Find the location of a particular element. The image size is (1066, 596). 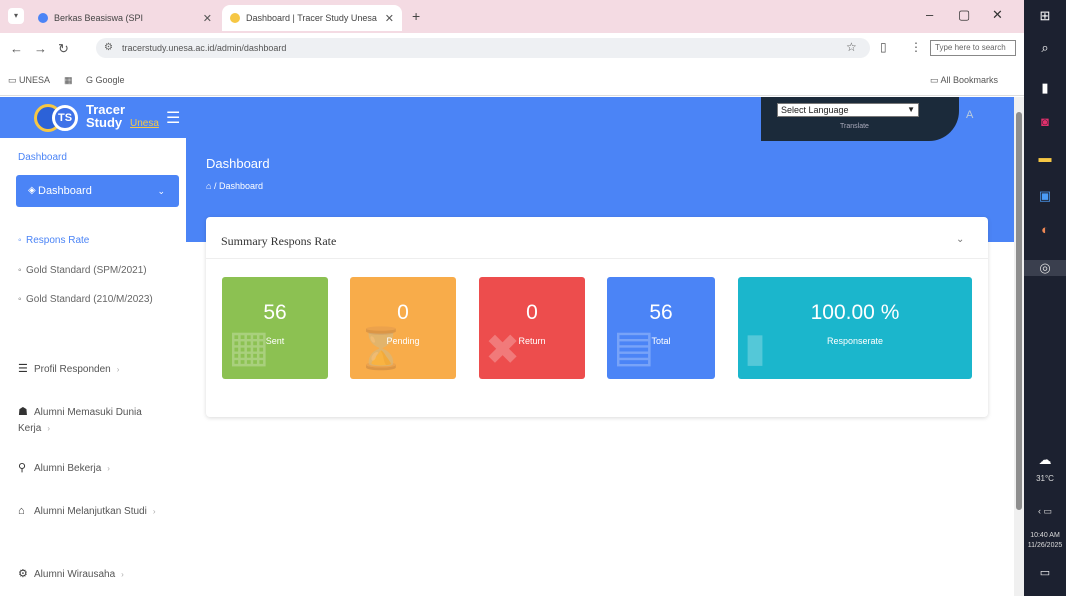

clock-time: 10:40 AM is located at coordinates (1045, 535).